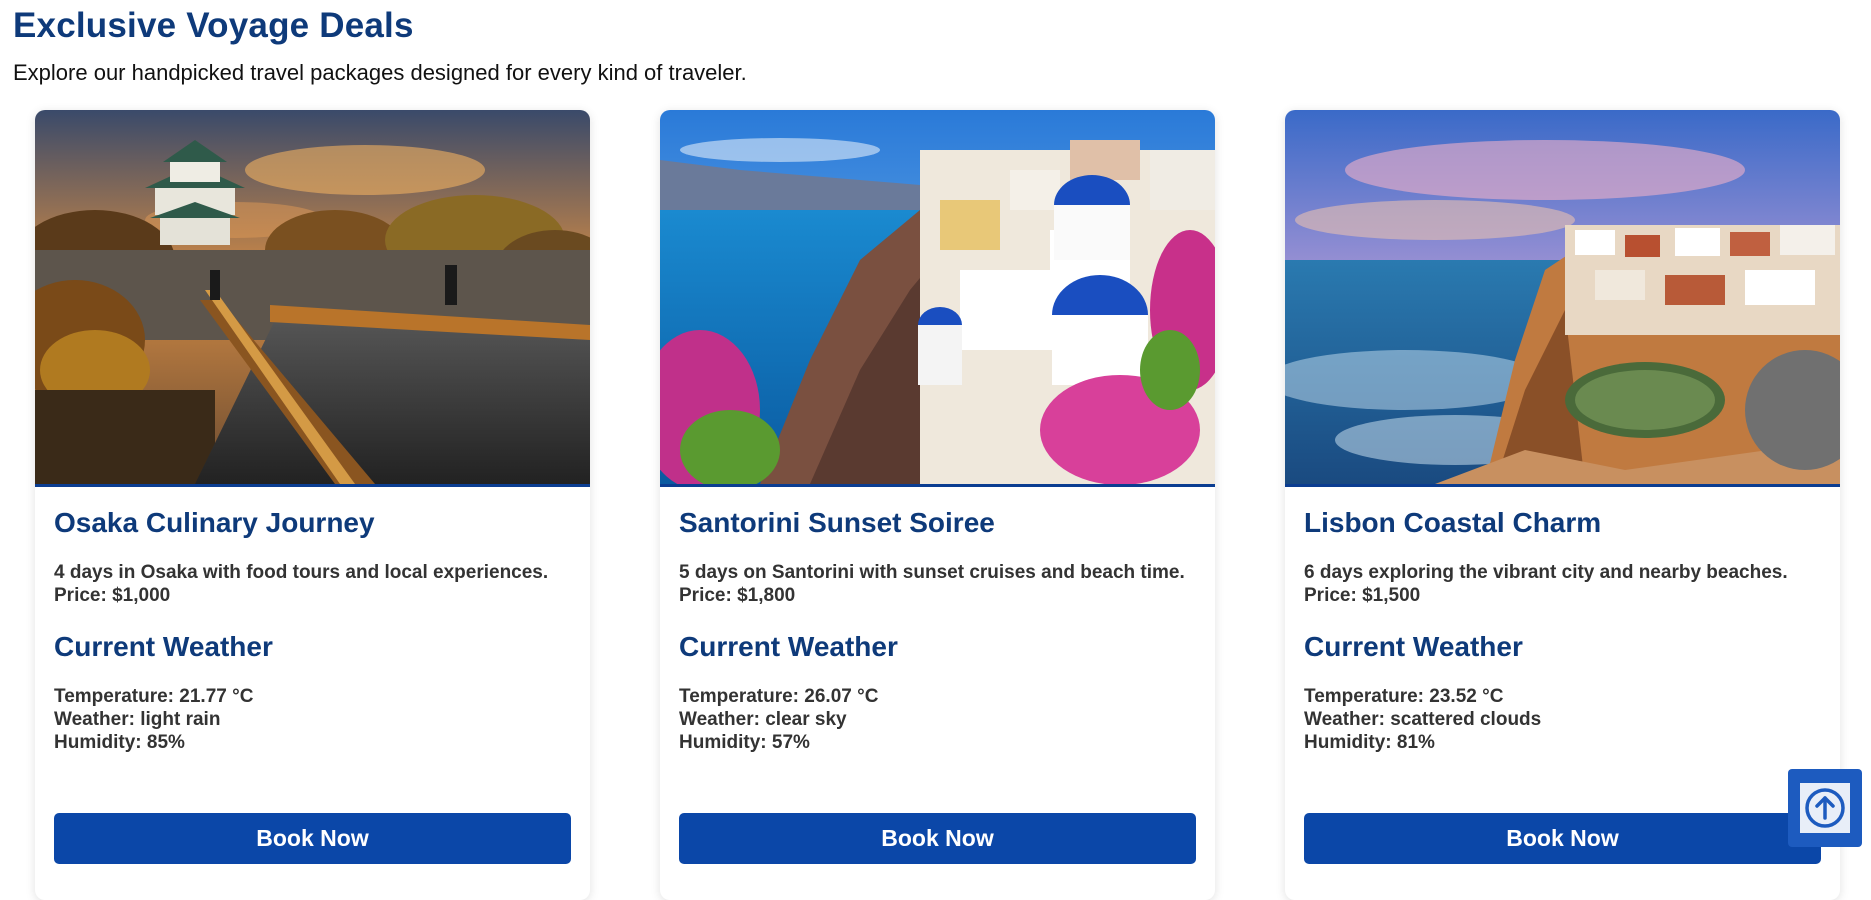 The height and width of the screenshot is (900, 1871). I want to click on deal-title: Lisbon Coastal Charm, so click(1453, 522).